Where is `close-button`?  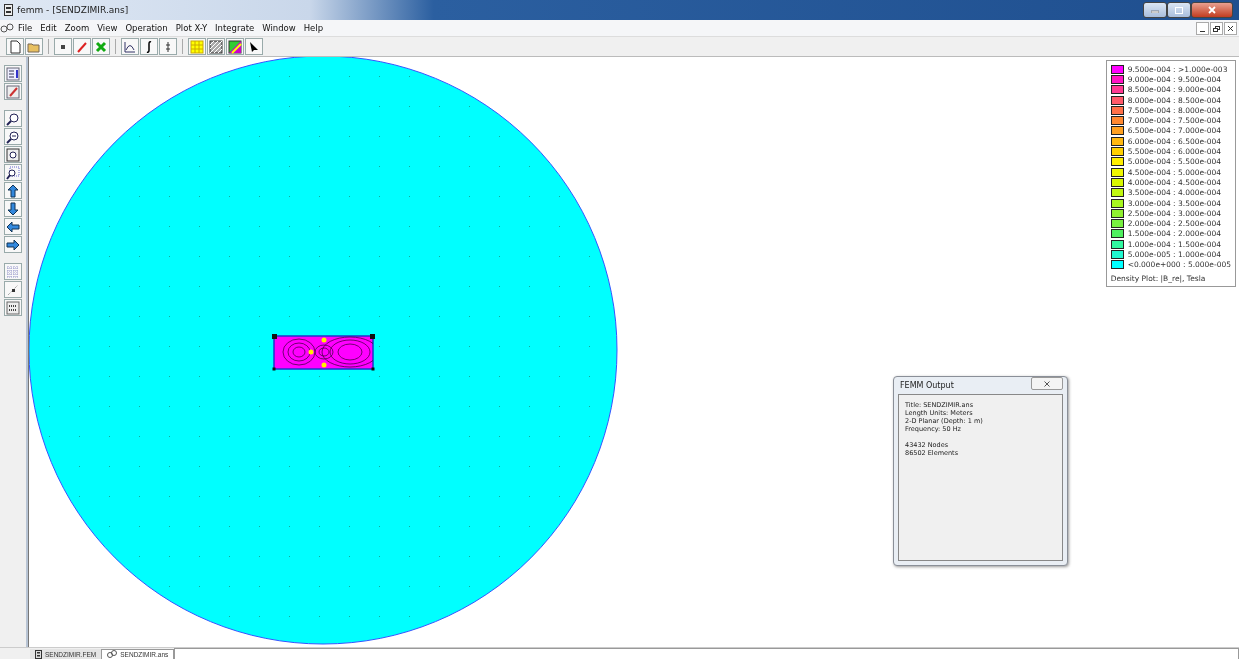
close-button is located at coordinates (1212, 10).